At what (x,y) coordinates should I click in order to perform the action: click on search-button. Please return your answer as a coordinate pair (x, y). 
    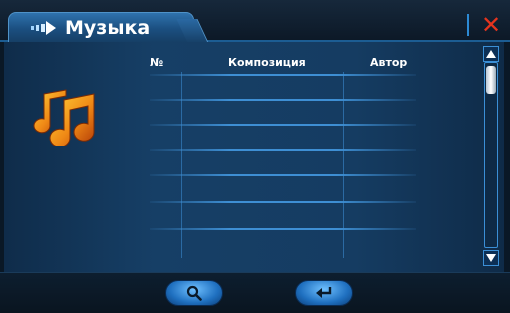
    Looking at the image, I should click on (194, 293).